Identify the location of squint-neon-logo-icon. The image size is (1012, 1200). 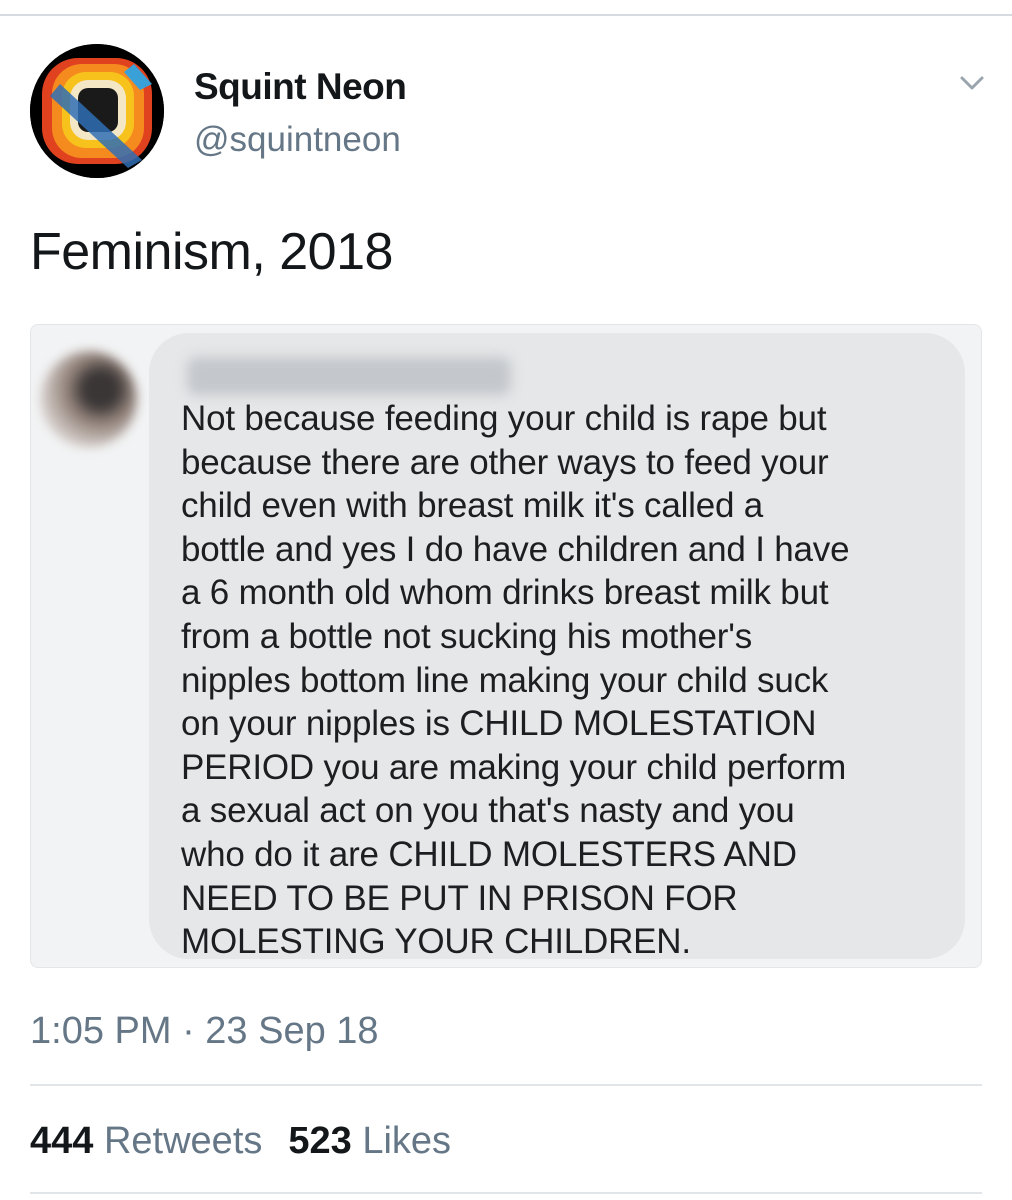
(97, 111).